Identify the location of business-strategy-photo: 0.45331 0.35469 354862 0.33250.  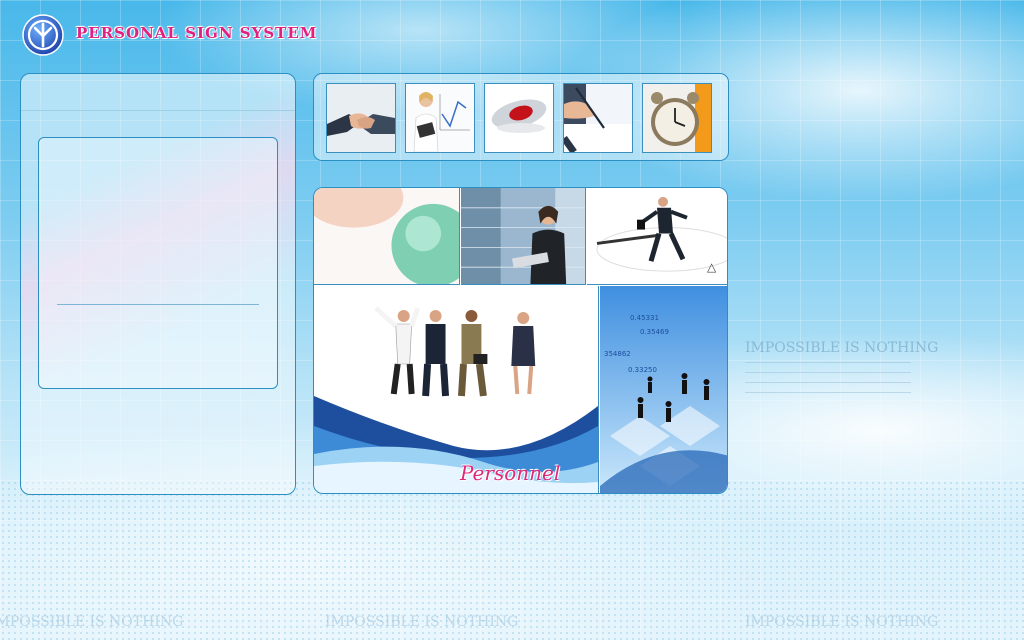
(663, 389).